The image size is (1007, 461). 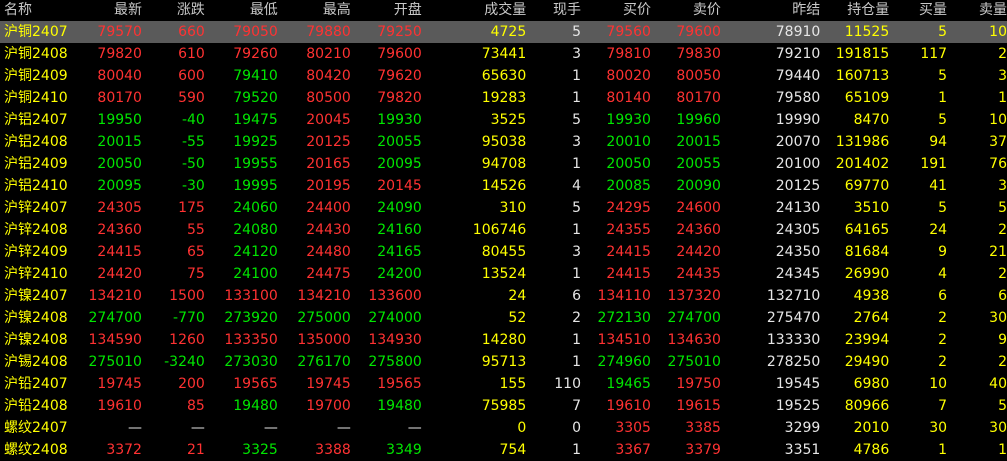 I want to click on col-header-change: 涨跌, so click(x=173, y=10).